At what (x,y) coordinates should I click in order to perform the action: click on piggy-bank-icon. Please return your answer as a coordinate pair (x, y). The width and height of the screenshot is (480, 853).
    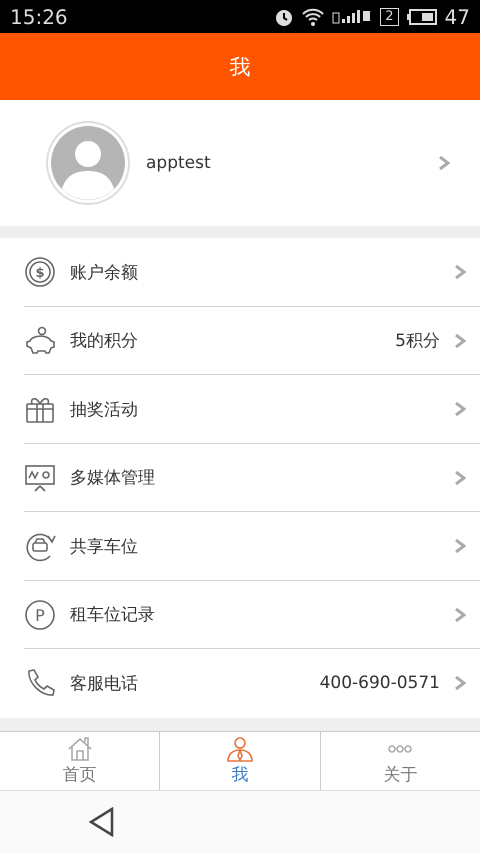
    Looking at the image, I should click on (40, 340).